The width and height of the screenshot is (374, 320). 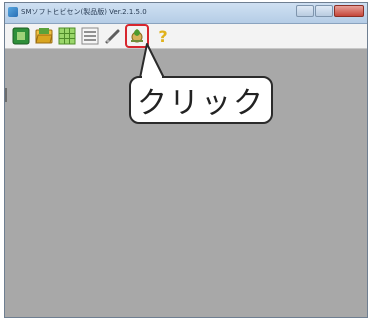 I want to click on callout-pointer, so click(x=152, y=61).